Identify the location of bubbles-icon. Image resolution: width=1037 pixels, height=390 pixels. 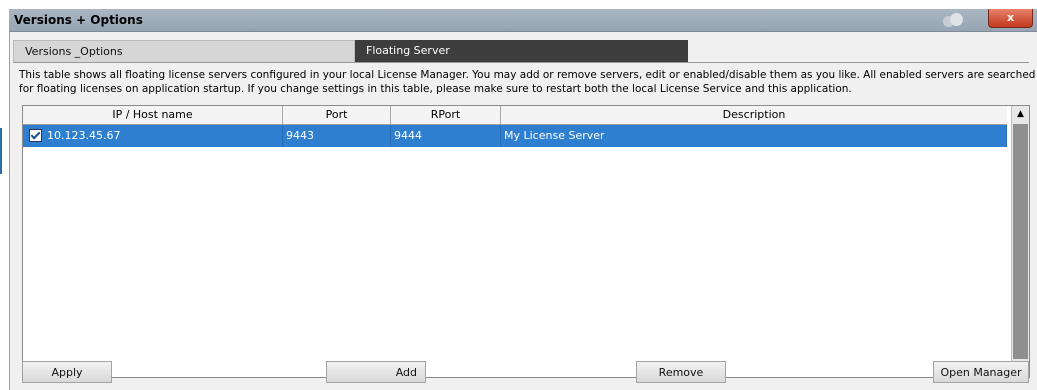
(956, 20).